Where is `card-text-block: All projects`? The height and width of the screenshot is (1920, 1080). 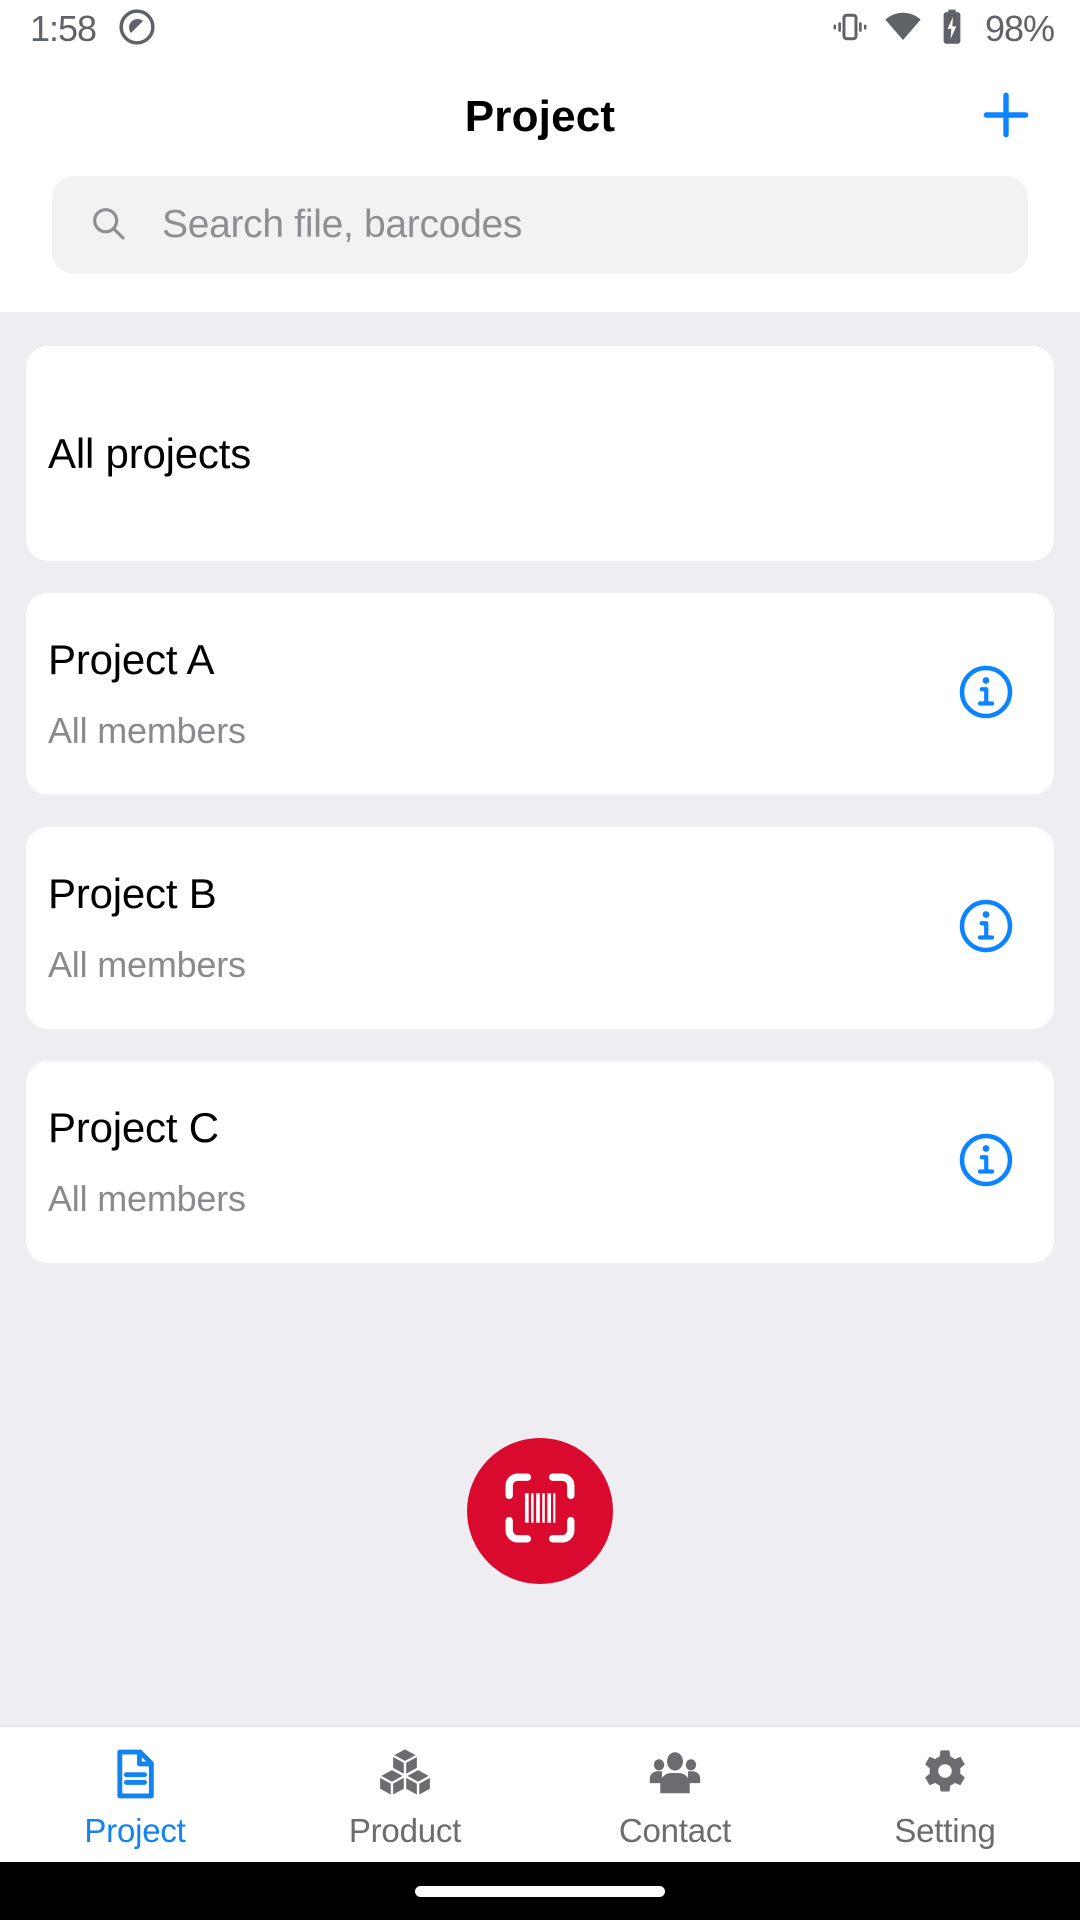 card-text-block: All projects is located at coordinates (149, 454).